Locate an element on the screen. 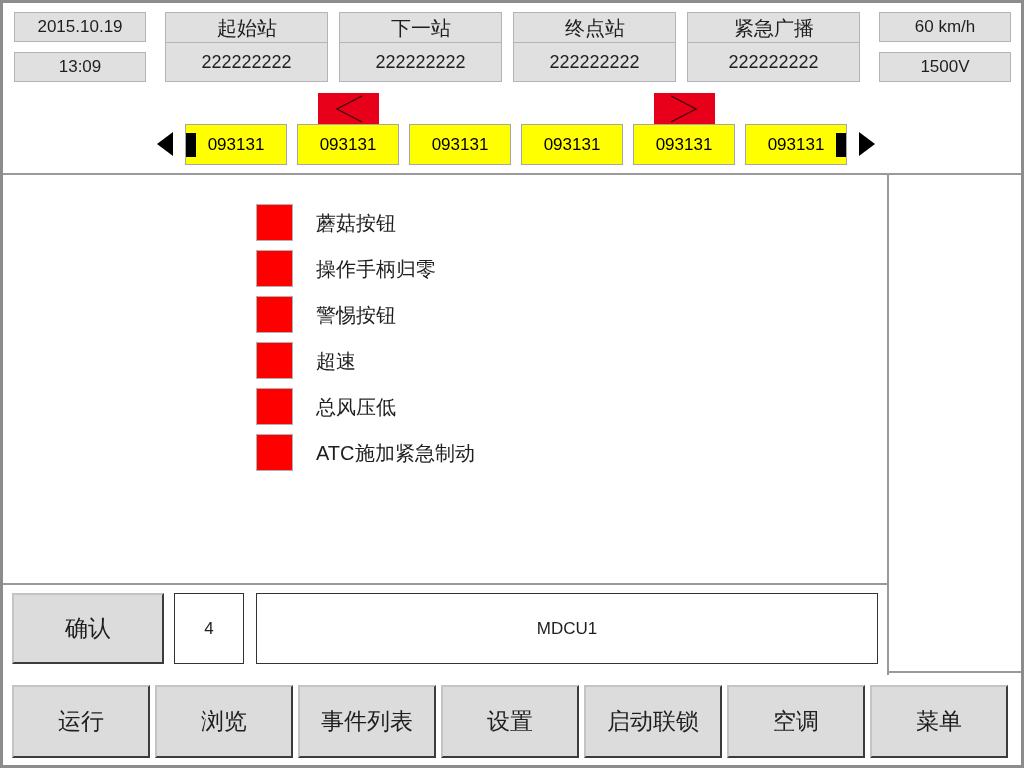 This screenshot has height=768, width=1024. station-label: 紧急广播 is located at coordinates (773, 27).